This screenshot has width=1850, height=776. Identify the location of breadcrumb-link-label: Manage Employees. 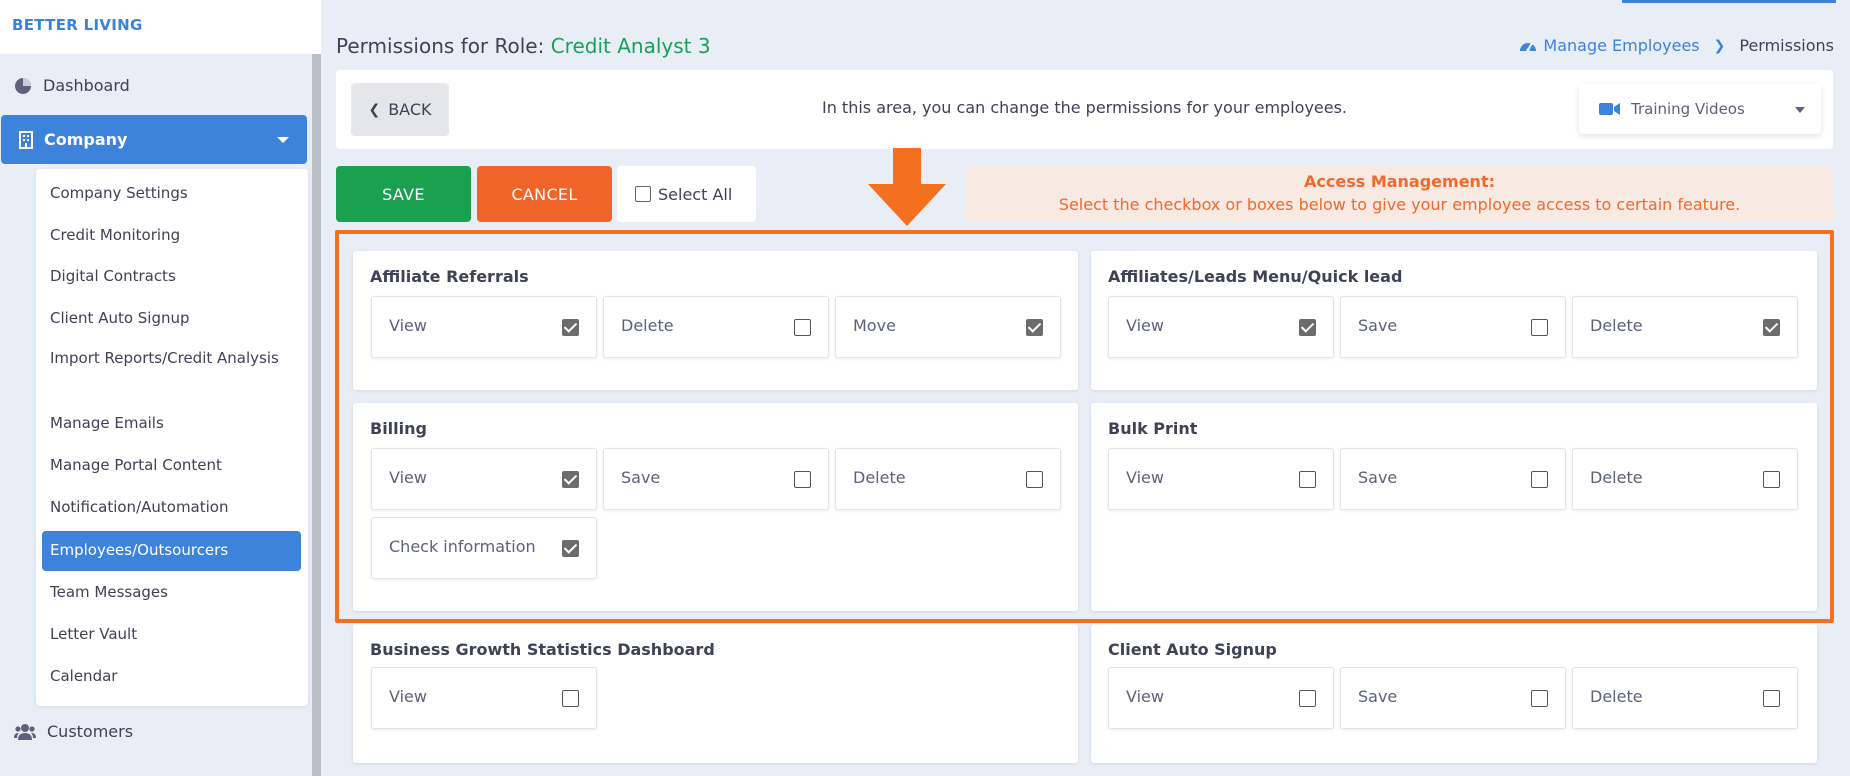
(1621, 45).